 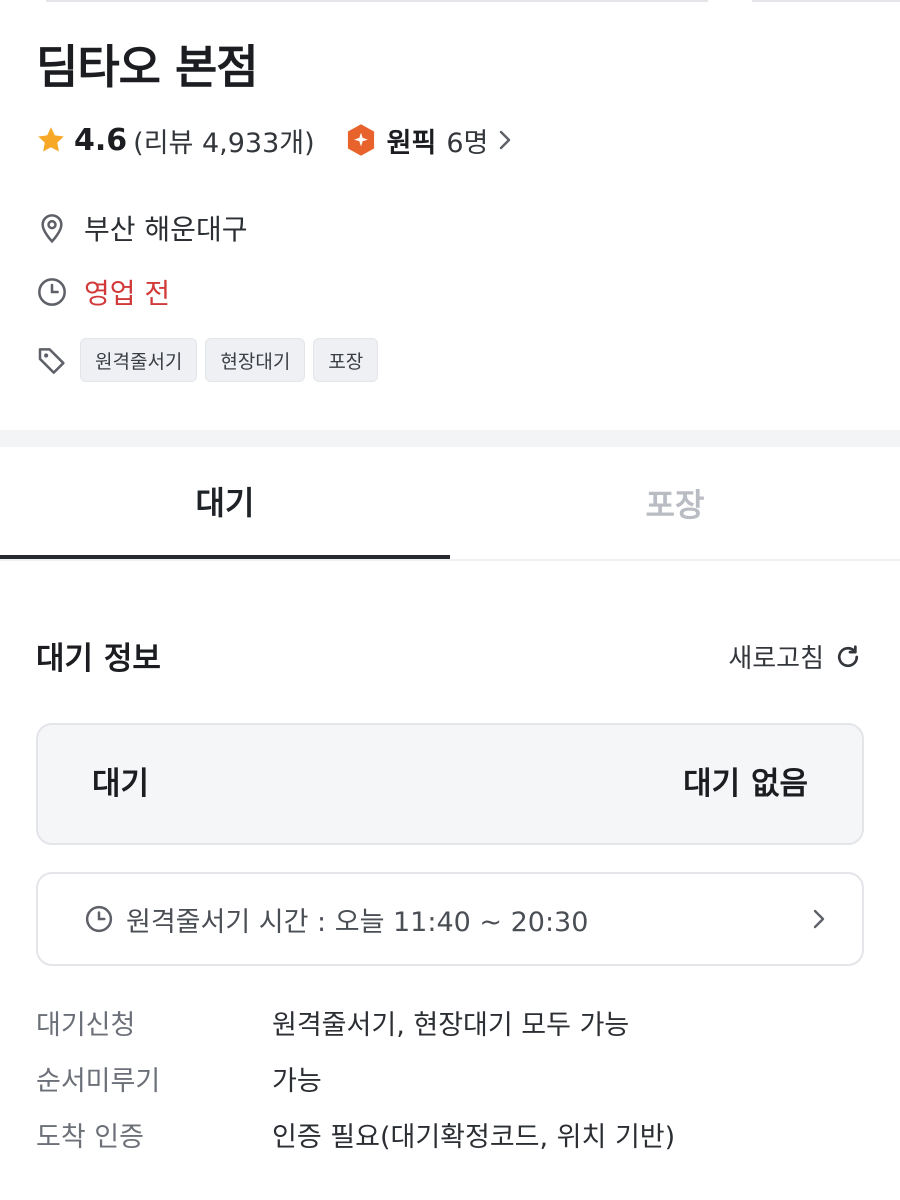 I want to click on pick-label: 원픽, so click(x=412, y=140).